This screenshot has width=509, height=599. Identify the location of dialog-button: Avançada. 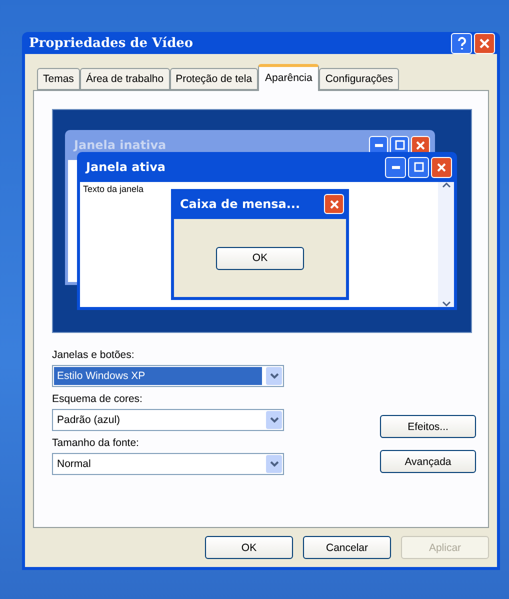
(428, 461).